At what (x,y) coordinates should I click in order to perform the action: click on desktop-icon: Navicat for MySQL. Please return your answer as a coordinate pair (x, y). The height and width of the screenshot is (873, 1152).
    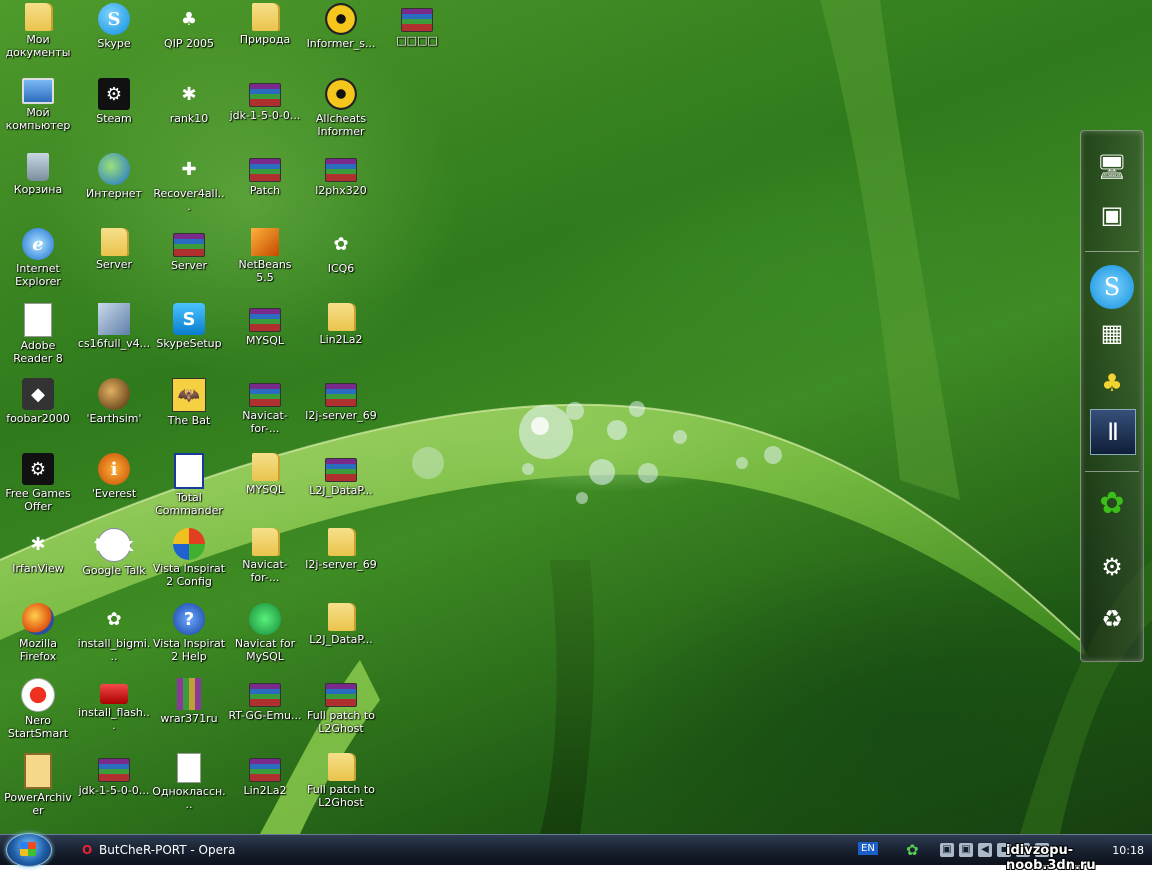
    Looking at the image, I should click on (265, 637).